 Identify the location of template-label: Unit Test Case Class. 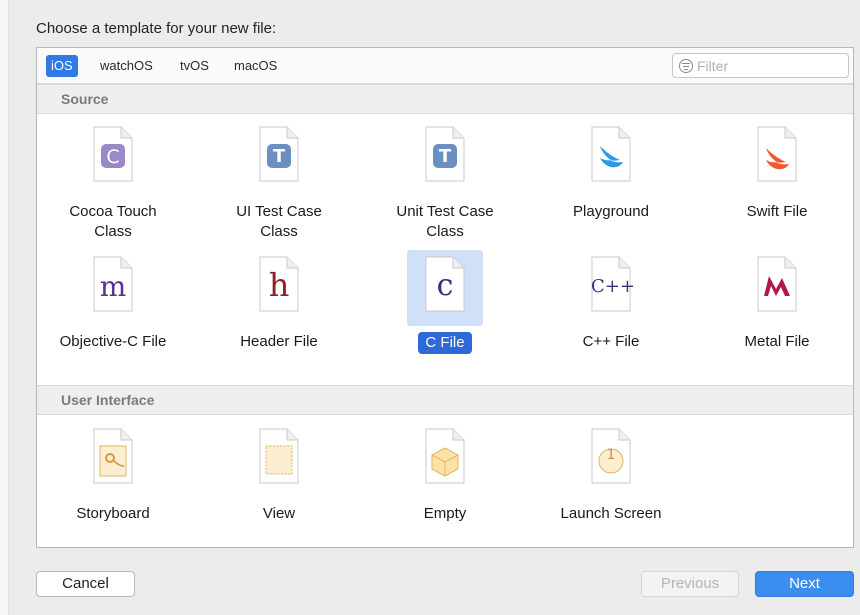
(445, 221).